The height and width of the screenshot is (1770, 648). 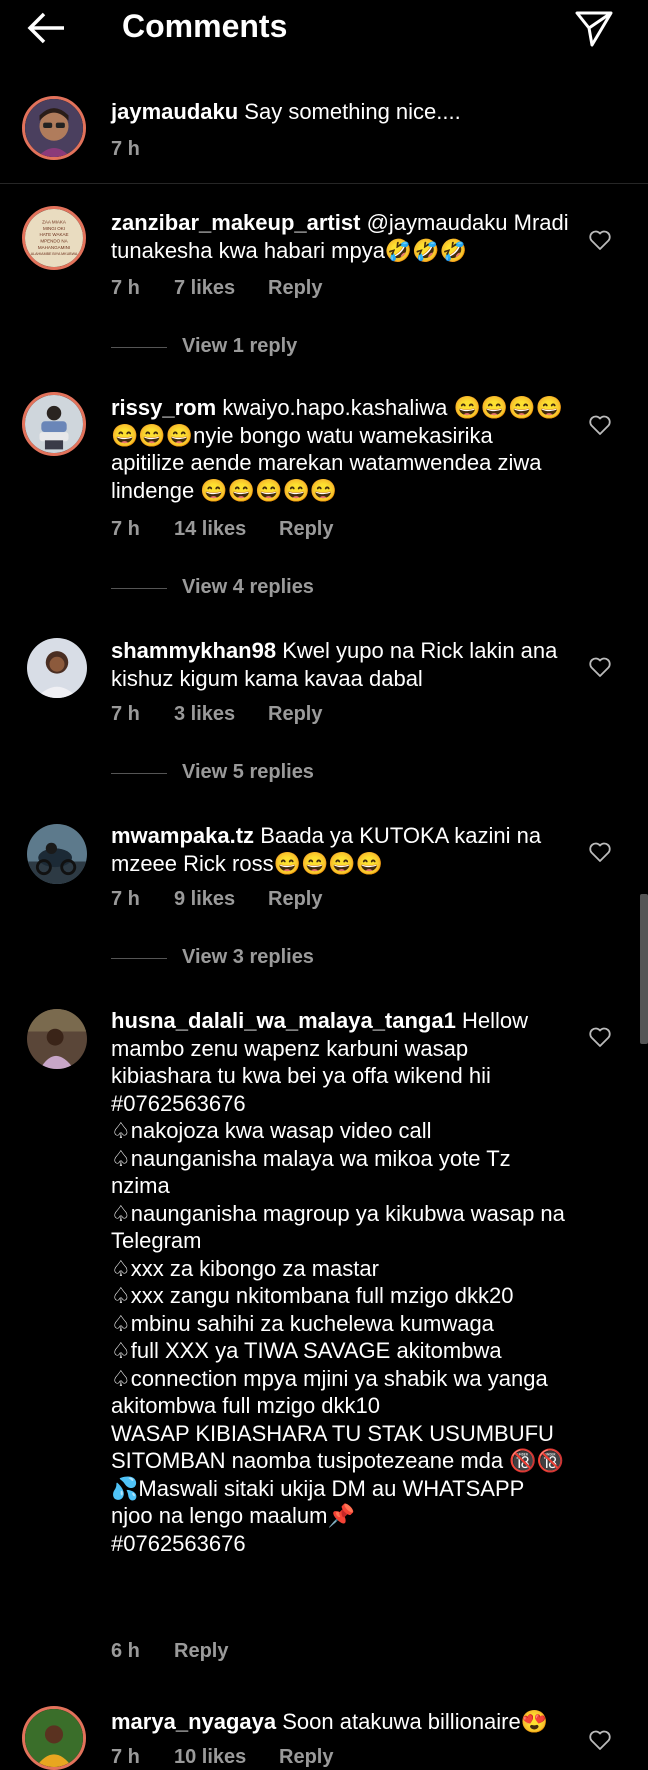 What do you see at coordinates (54, 247) in the screenshot?
I see `svg-text: MAHANGAMINI` at bounding box center [54, 247].